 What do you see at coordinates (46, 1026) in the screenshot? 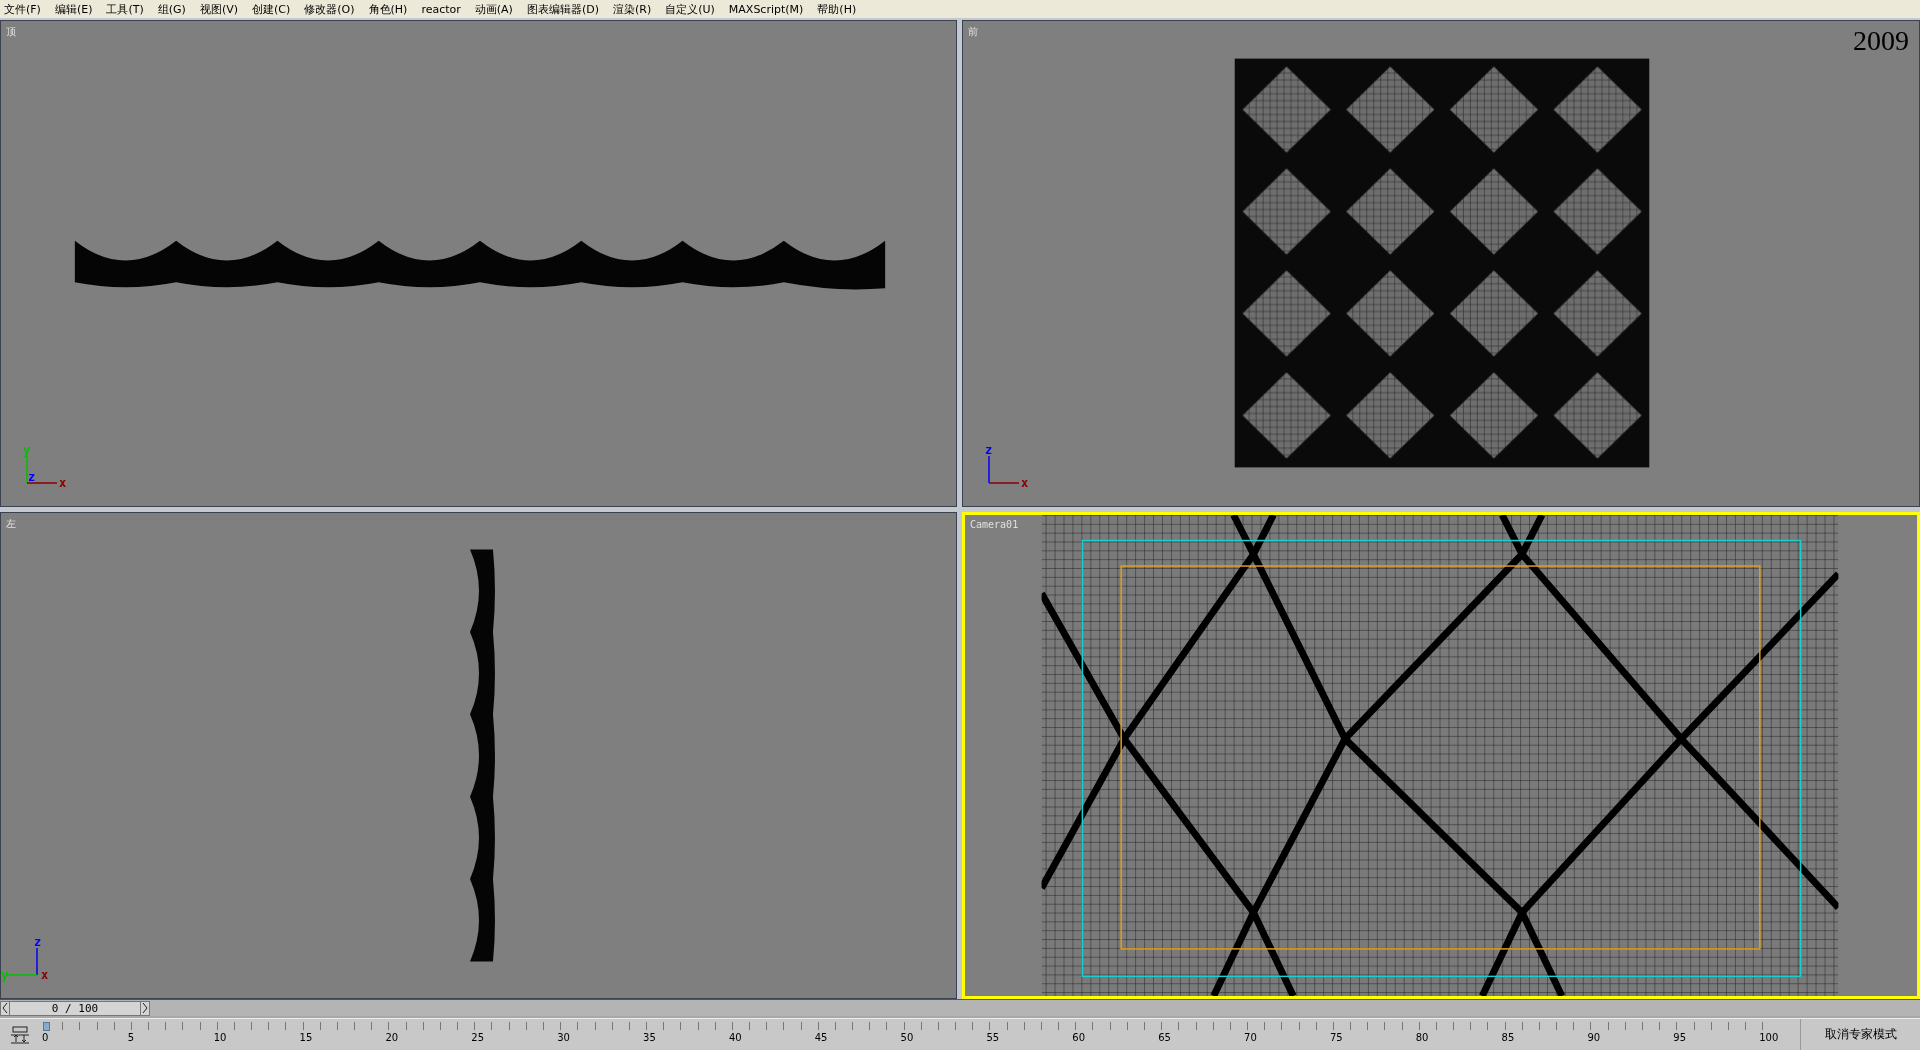
I see `current-frame-marker` at bounding box center [46, 1026].